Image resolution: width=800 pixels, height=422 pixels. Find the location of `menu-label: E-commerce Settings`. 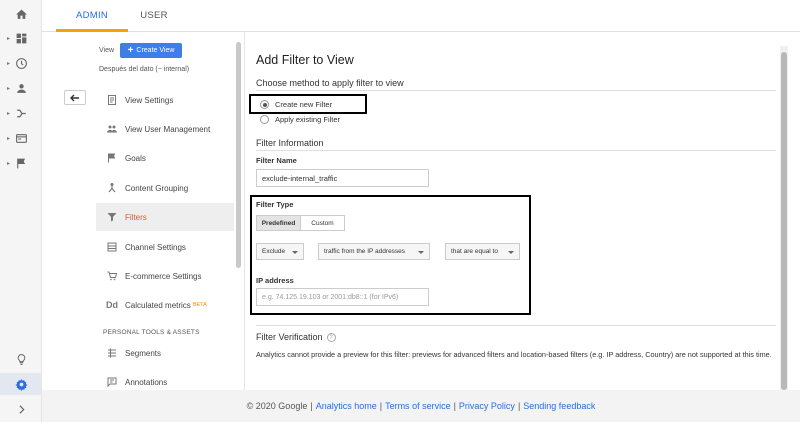

menu-label: E-commerce Settings is located at coordinates (163, 276).